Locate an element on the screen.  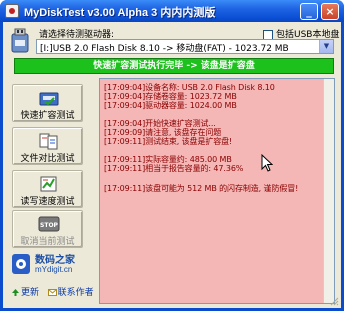
file-compare-label: 文件对比测试 is located at coordinates (47, 159).